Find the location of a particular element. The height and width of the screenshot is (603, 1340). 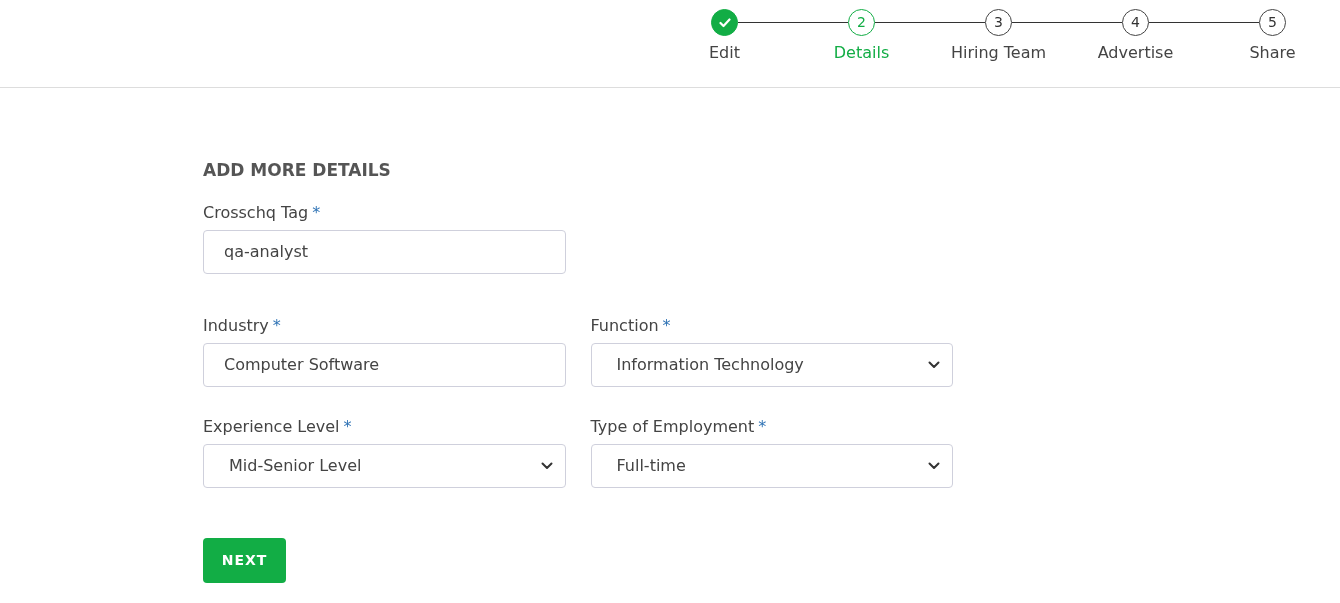

field-label: Experience Level is located at coordinates (271, 426).